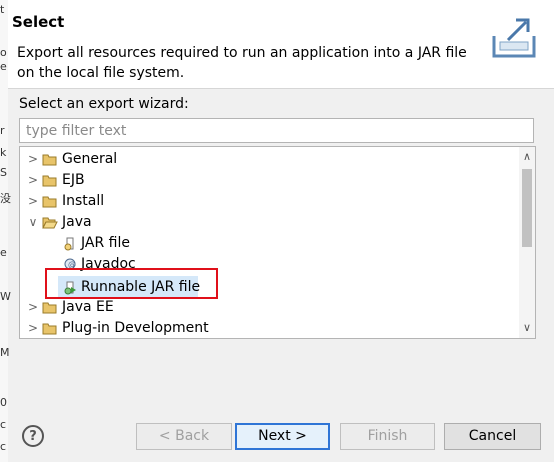 This screenshot has height=462, width=554. Describe the element at coordinates (184, 436) in the screenshot. I see `back-button: < Back` at that location.